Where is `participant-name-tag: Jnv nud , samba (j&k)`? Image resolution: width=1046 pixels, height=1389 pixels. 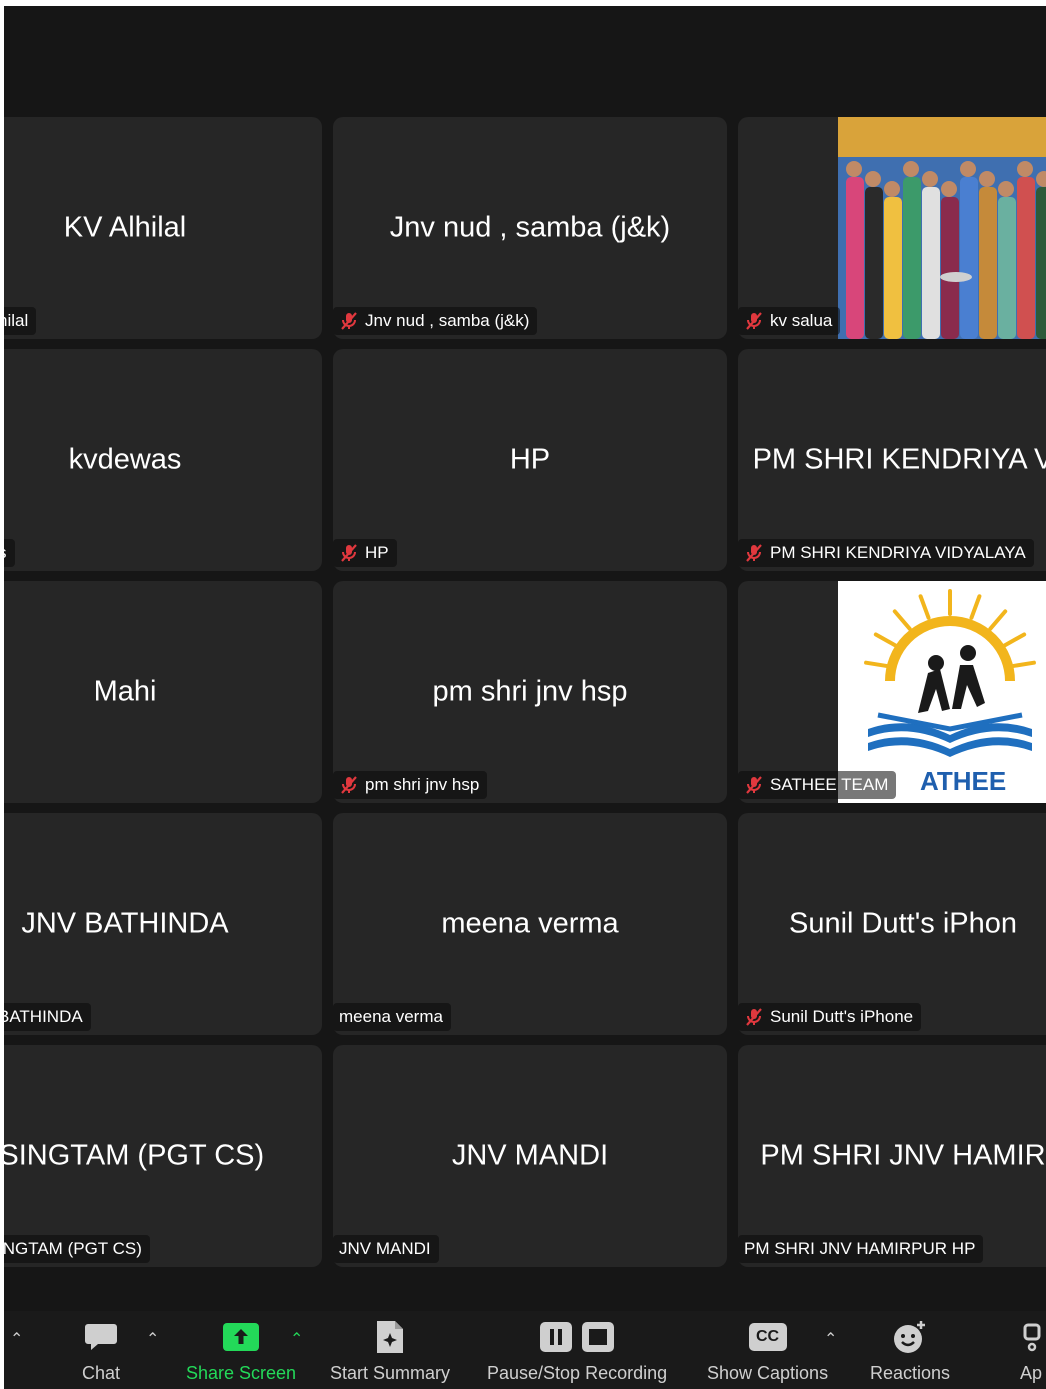 participant-name-tag: Jnv nud , samba (j&k) is located at coordinates (435, 321).